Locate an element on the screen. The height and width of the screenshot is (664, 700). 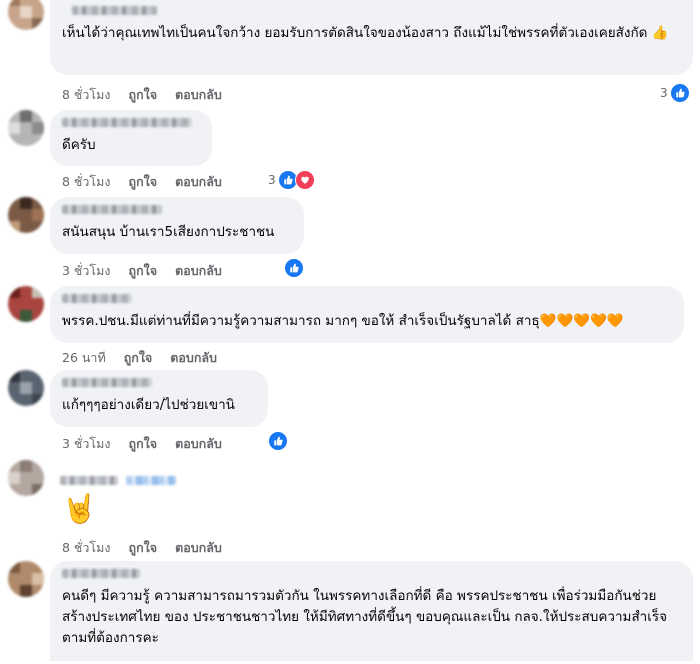
comment-bubble: แก้ๆๆๆอย่างเดียว/ไปช่วยเขานิ is located at coordinates (159, 398).